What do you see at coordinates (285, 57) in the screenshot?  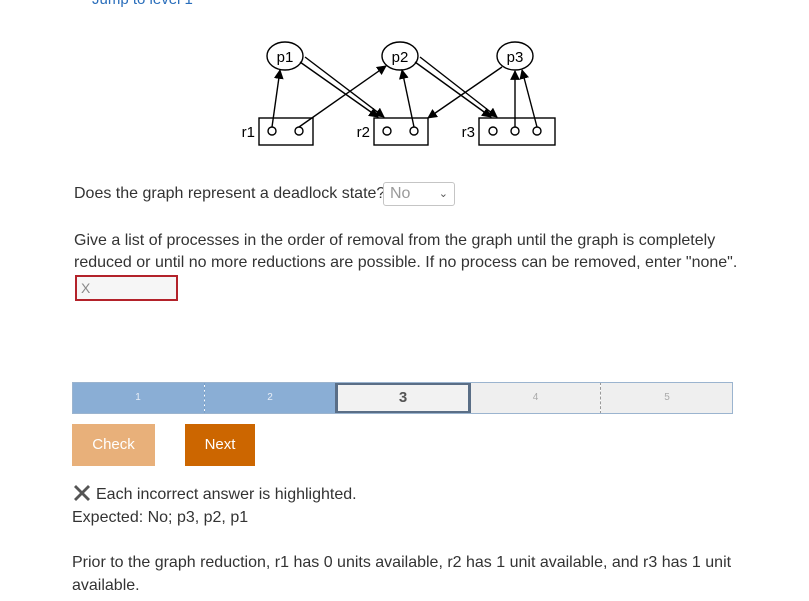 I see `process-label-p1: p1` at bounding box center [285, 57].